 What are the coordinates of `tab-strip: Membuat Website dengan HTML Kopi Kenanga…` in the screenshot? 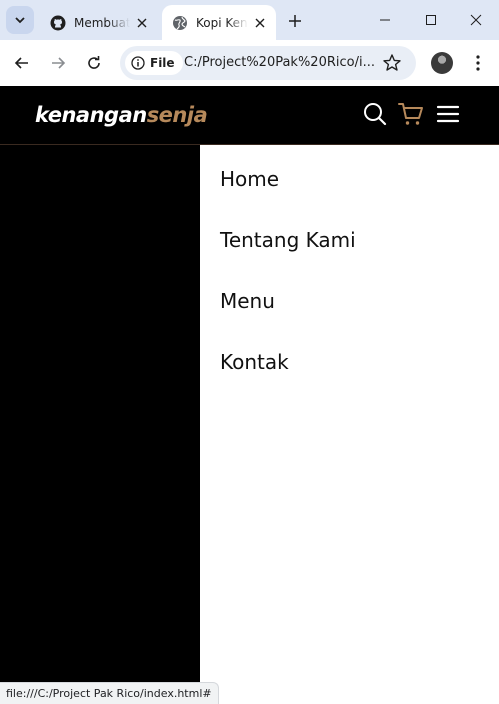 It's located at (249, 20).